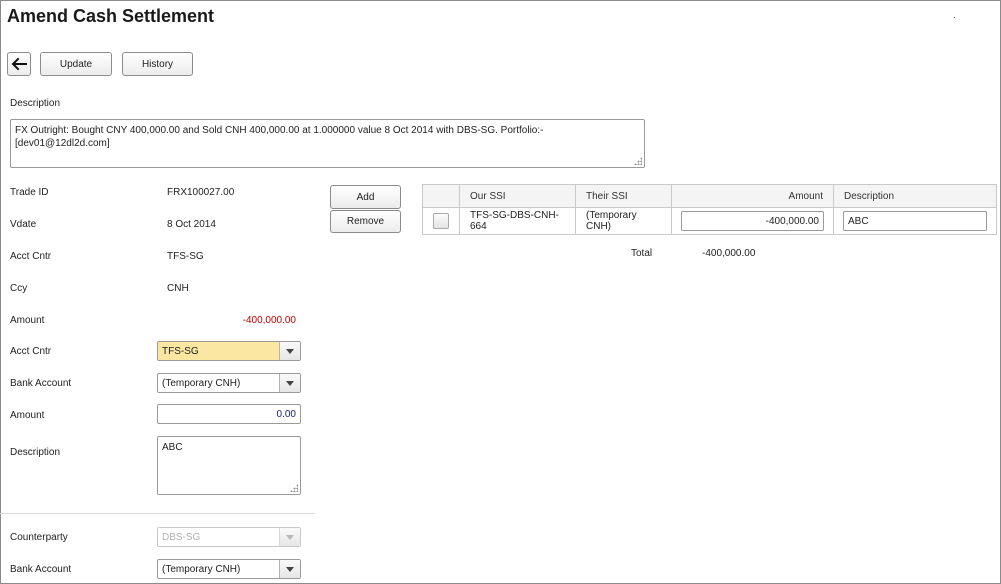 The image size is (1001, 584). I want to click on page-title: Amend Cash Settlement, so click(111, 16).